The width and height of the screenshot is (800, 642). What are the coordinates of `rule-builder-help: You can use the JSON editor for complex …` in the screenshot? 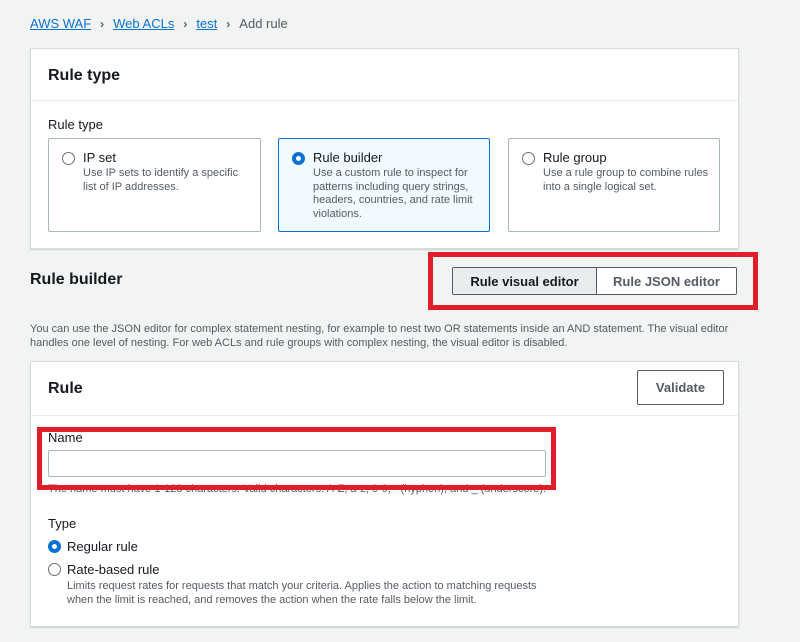 It's located at (379, 336).